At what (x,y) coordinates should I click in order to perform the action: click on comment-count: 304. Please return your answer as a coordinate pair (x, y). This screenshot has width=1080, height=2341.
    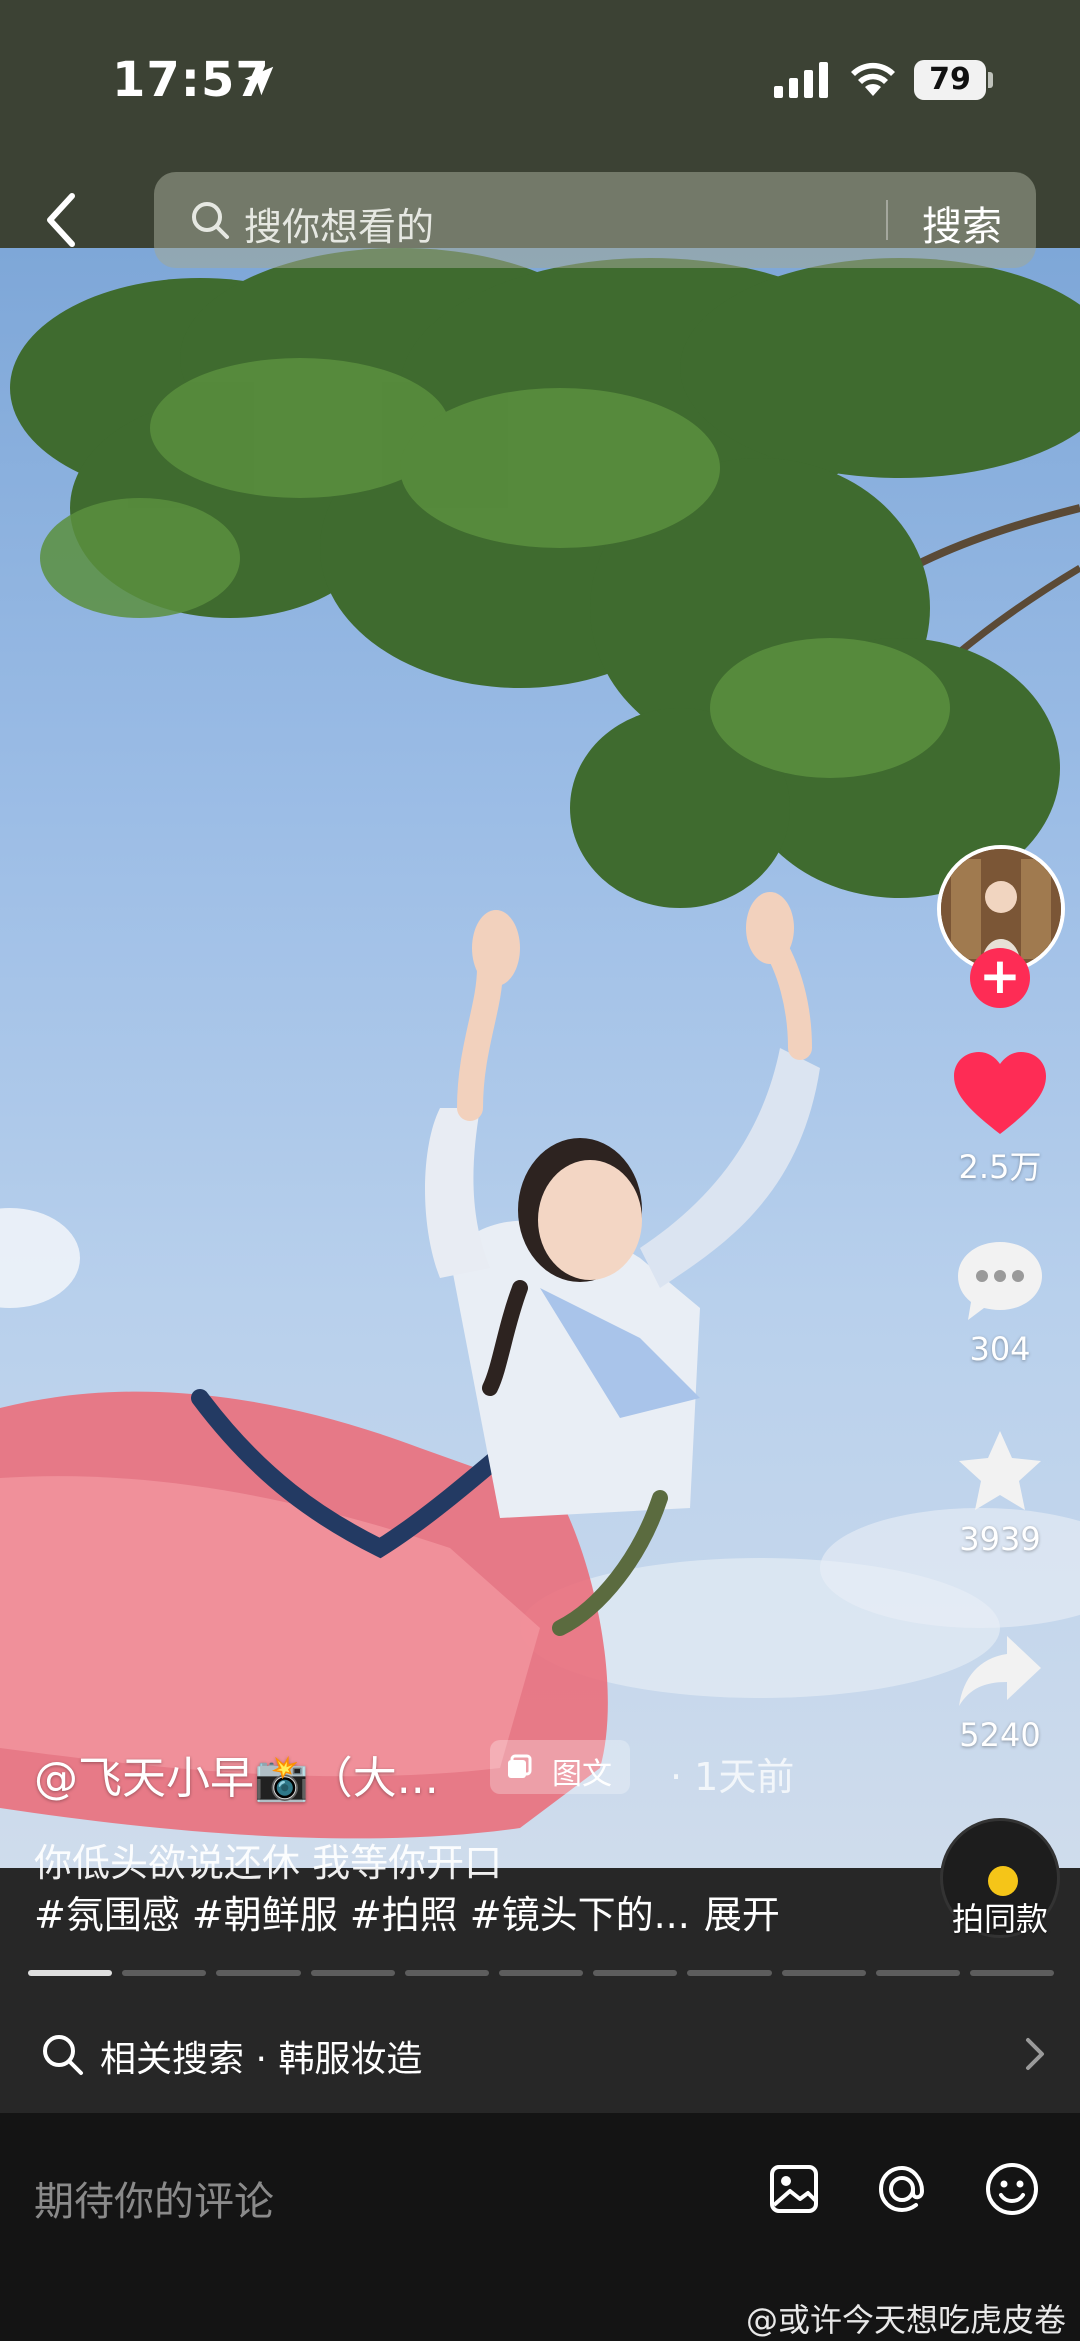
    Looking at the image, I should click on (1000, 1349).